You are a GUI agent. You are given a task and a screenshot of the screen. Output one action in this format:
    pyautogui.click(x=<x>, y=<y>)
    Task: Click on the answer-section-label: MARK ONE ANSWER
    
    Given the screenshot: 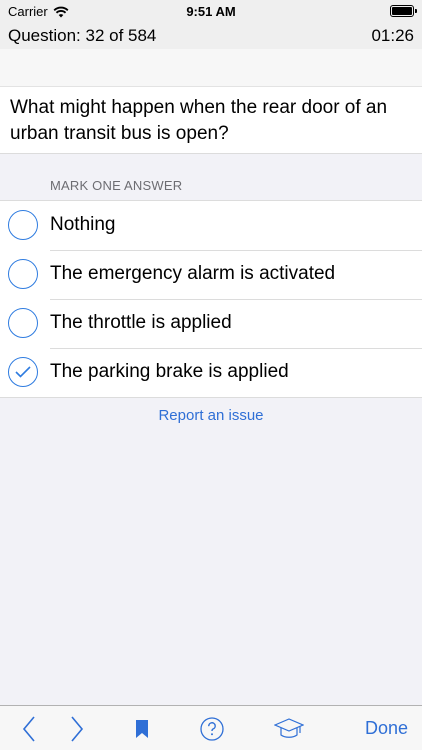 What is the action you would take?
    pyautogui.click(x=116, y=185)
    